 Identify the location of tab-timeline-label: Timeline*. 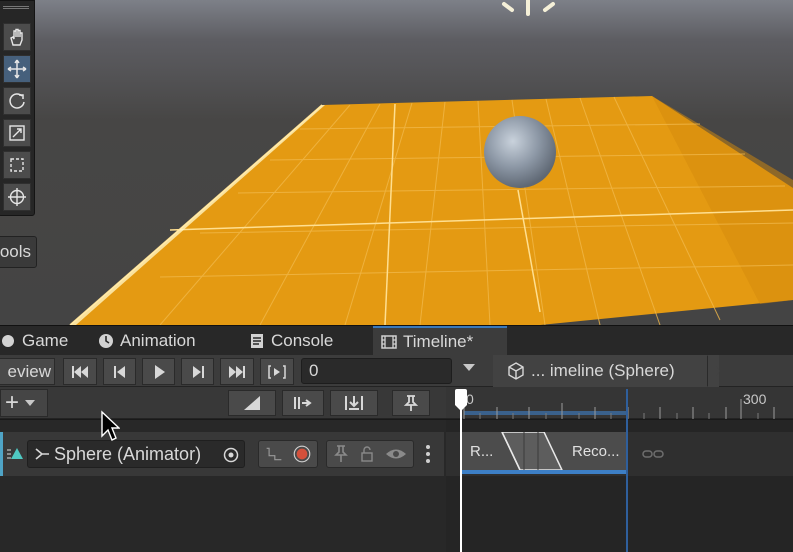
(438, 341).